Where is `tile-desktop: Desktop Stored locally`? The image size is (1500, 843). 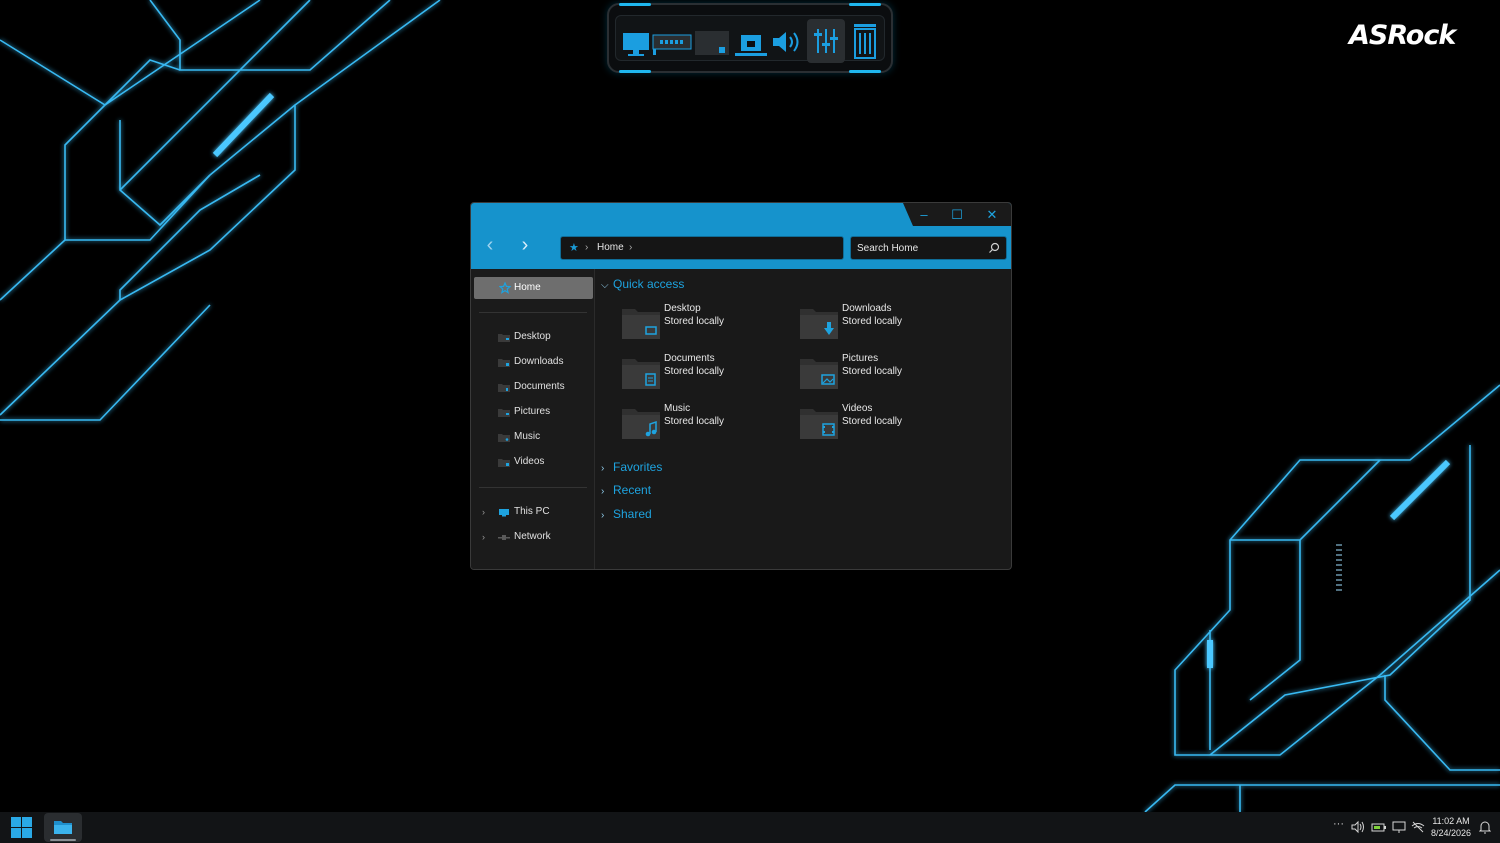
tile-desktop: Desktop Stored locally is located at coordinates (707, 324).